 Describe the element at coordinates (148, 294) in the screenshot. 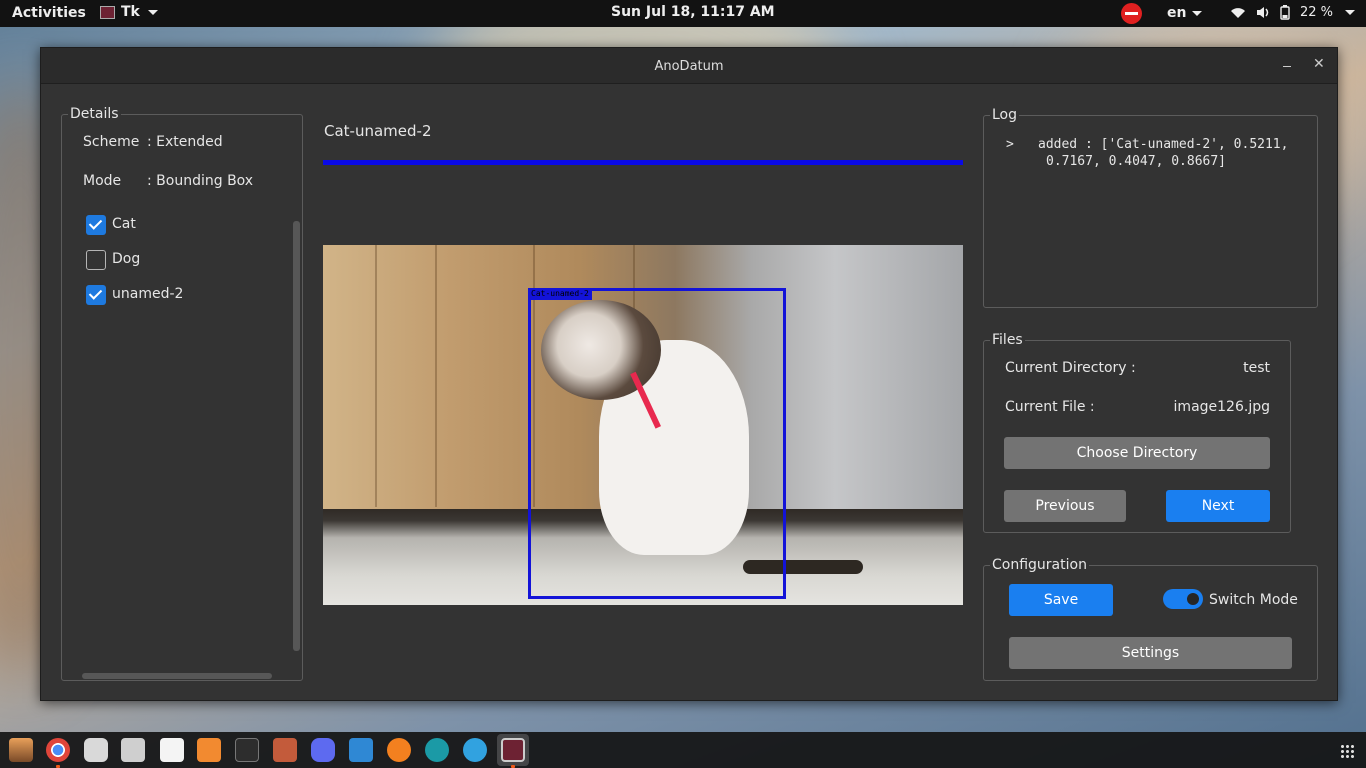

I see `class-label-unamed-2: unamed-2` at that location.